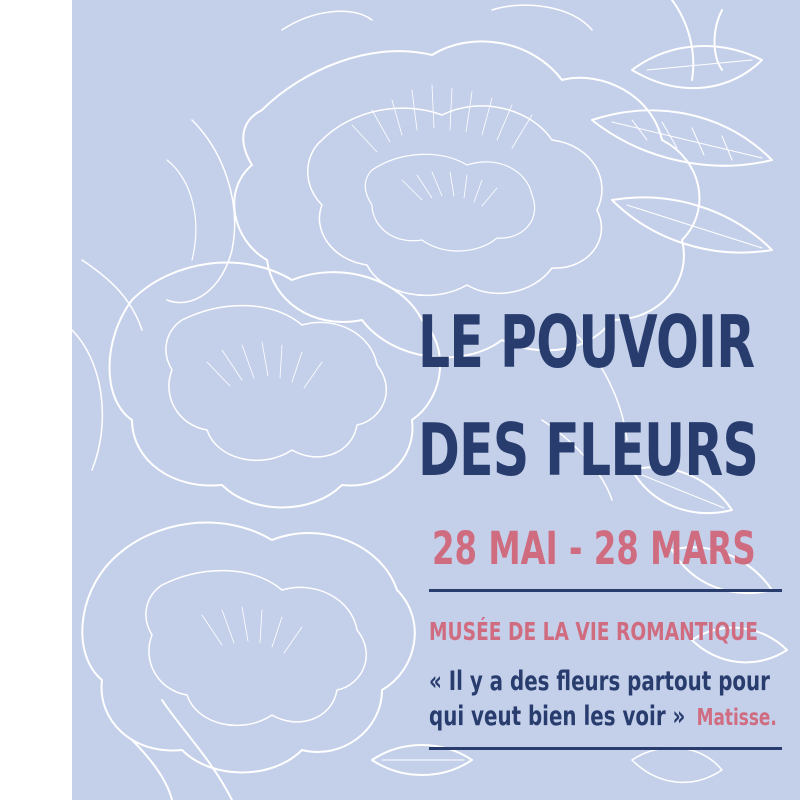 The height and width of the screenshot is (800, 800). I want to click on quote-close-mark: », so click(679, 716).